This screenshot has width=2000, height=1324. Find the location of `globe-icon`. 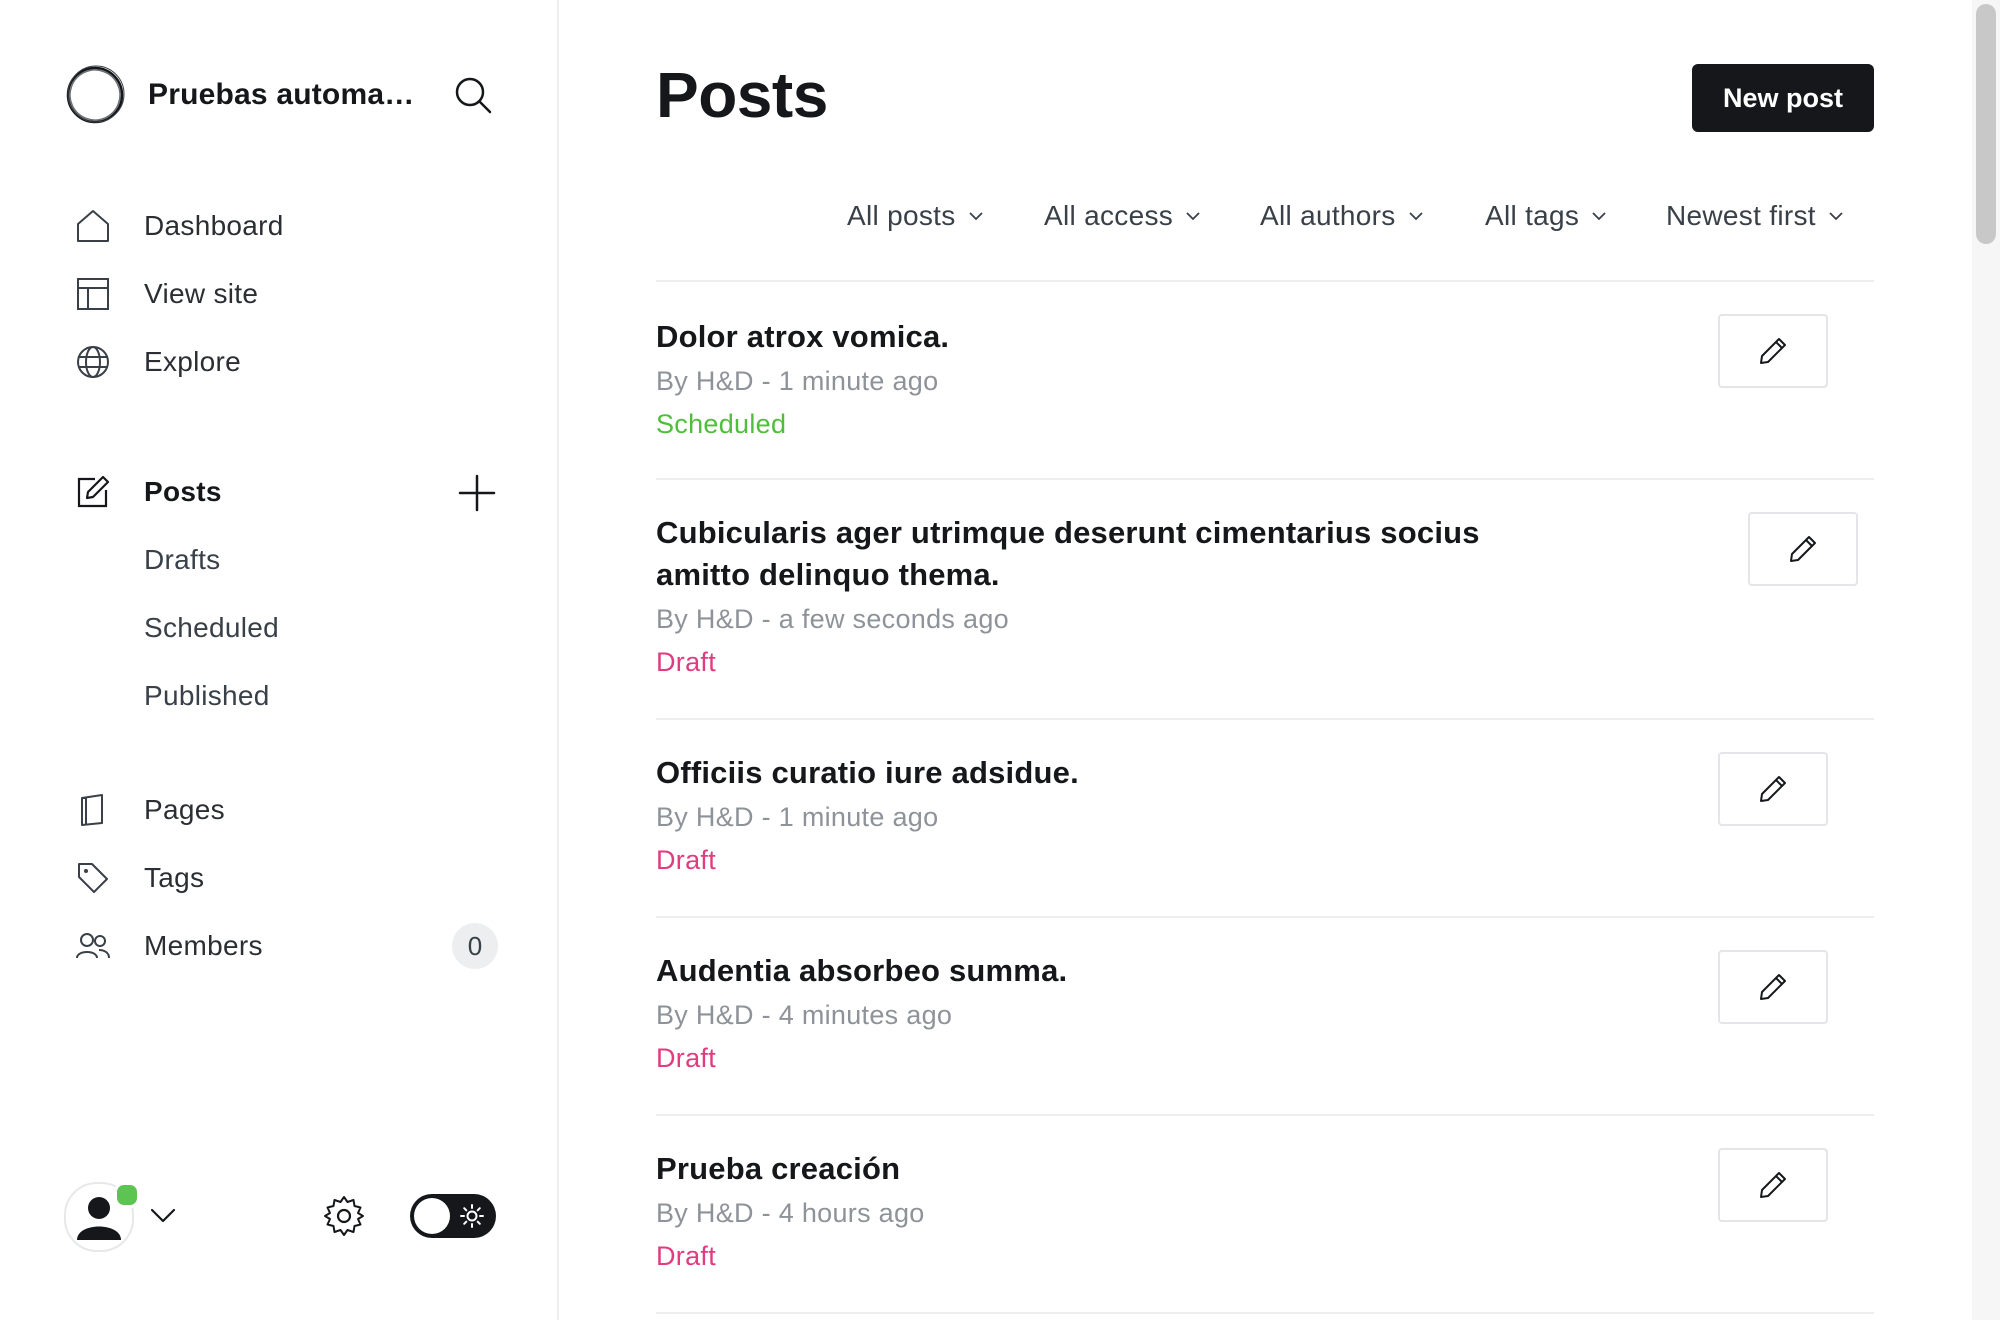

globe-icon is located at coordinates (93, 362).